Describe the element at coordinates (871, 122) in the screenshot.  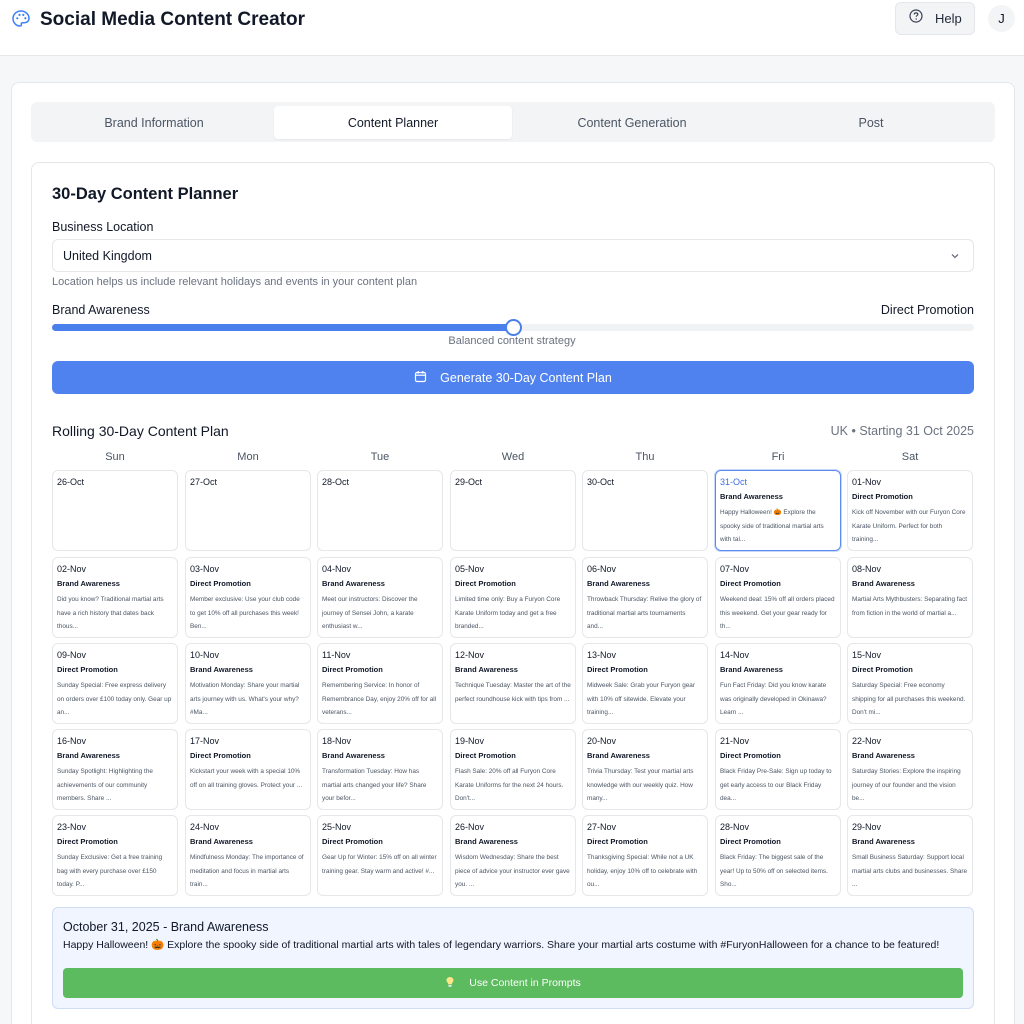
I see `tab-post: Post` at that location.